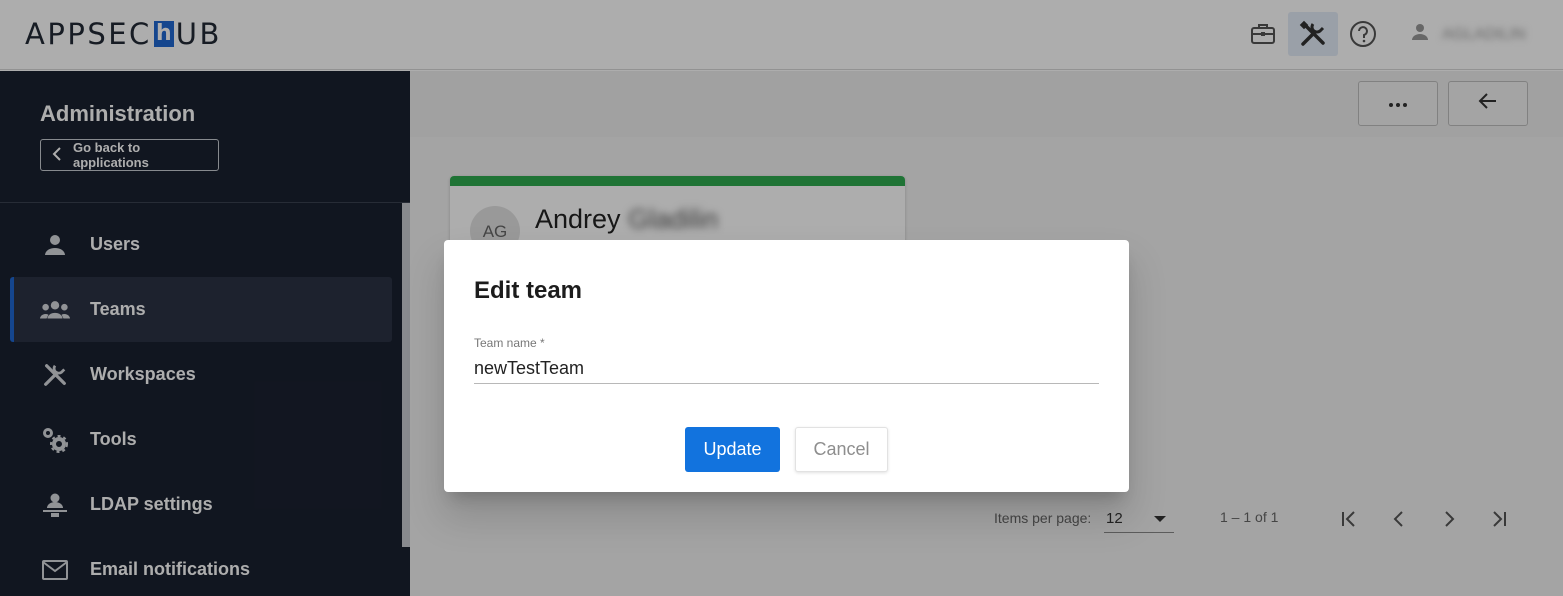  I want to click on team-name-input, so click(786, 369).